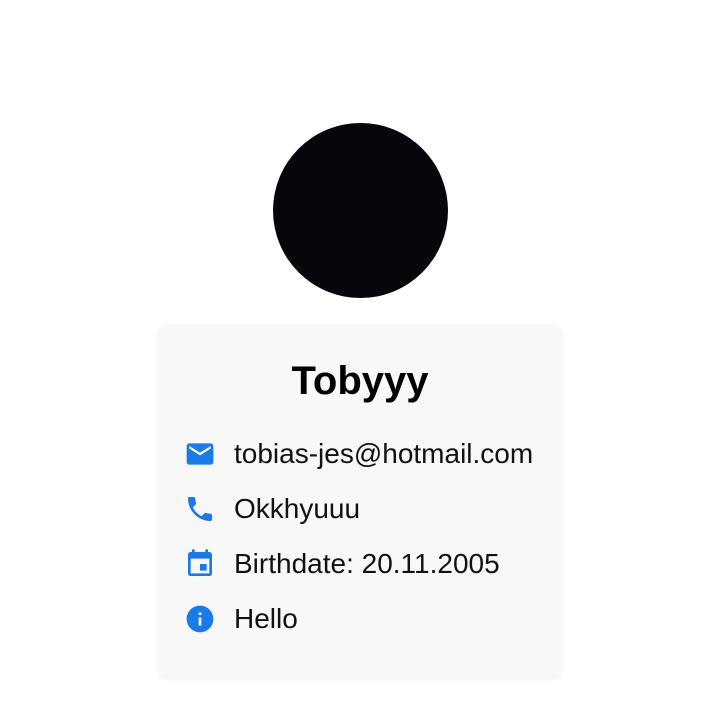  I want to click on birthdate-text: Birthdate: 20.11.2005, so click(367, 563).